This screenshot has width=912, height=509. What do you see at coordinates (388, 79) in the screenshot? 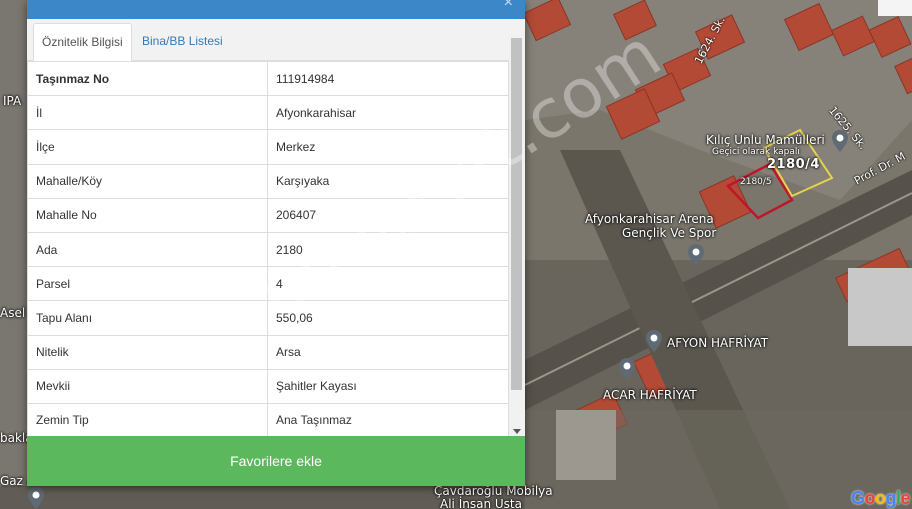
I see `attribute-value: 111914984` at bounding box center [388, 79].